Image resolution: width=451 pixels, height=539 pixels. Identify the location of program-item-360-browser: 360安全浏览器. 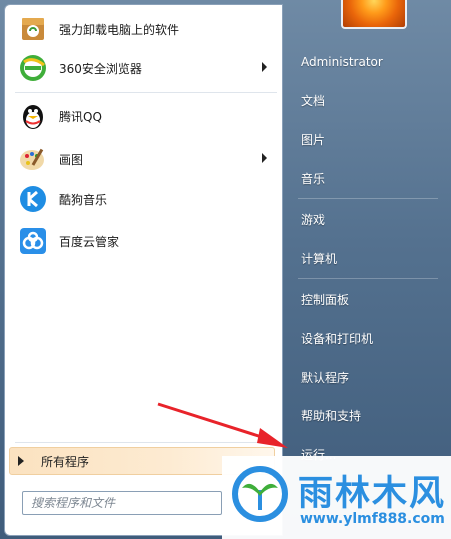
(144, 68).